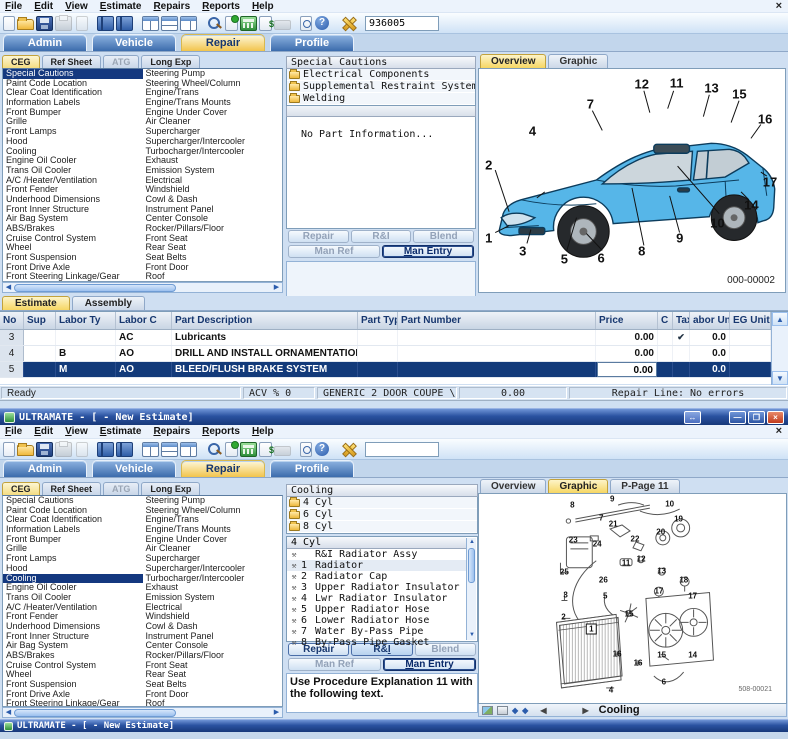 Image resolution: width=788 pixels, height=739 pixels. What do you see at coordinates (73, 200) in the screenshot?
I see `list-item: Underhood Dimensions` at bounding box center [73, 200].